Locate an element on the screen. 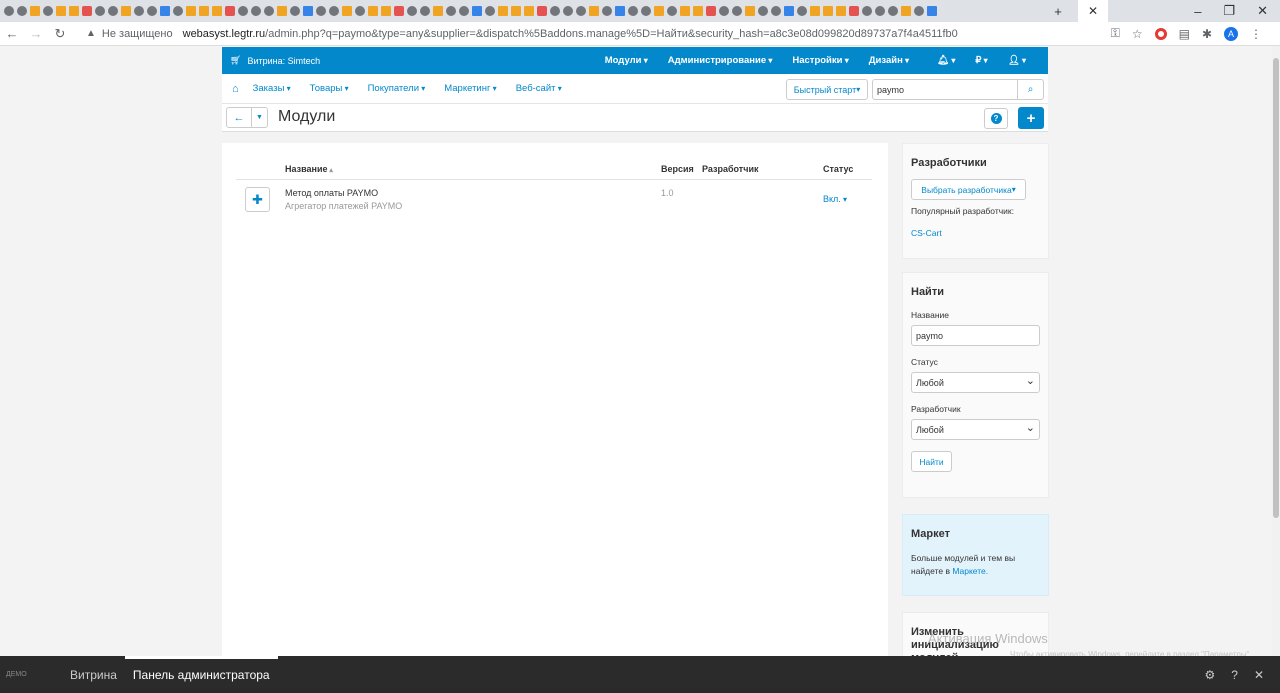  find-submit-button: Найти is located at coordinates (931, 461).